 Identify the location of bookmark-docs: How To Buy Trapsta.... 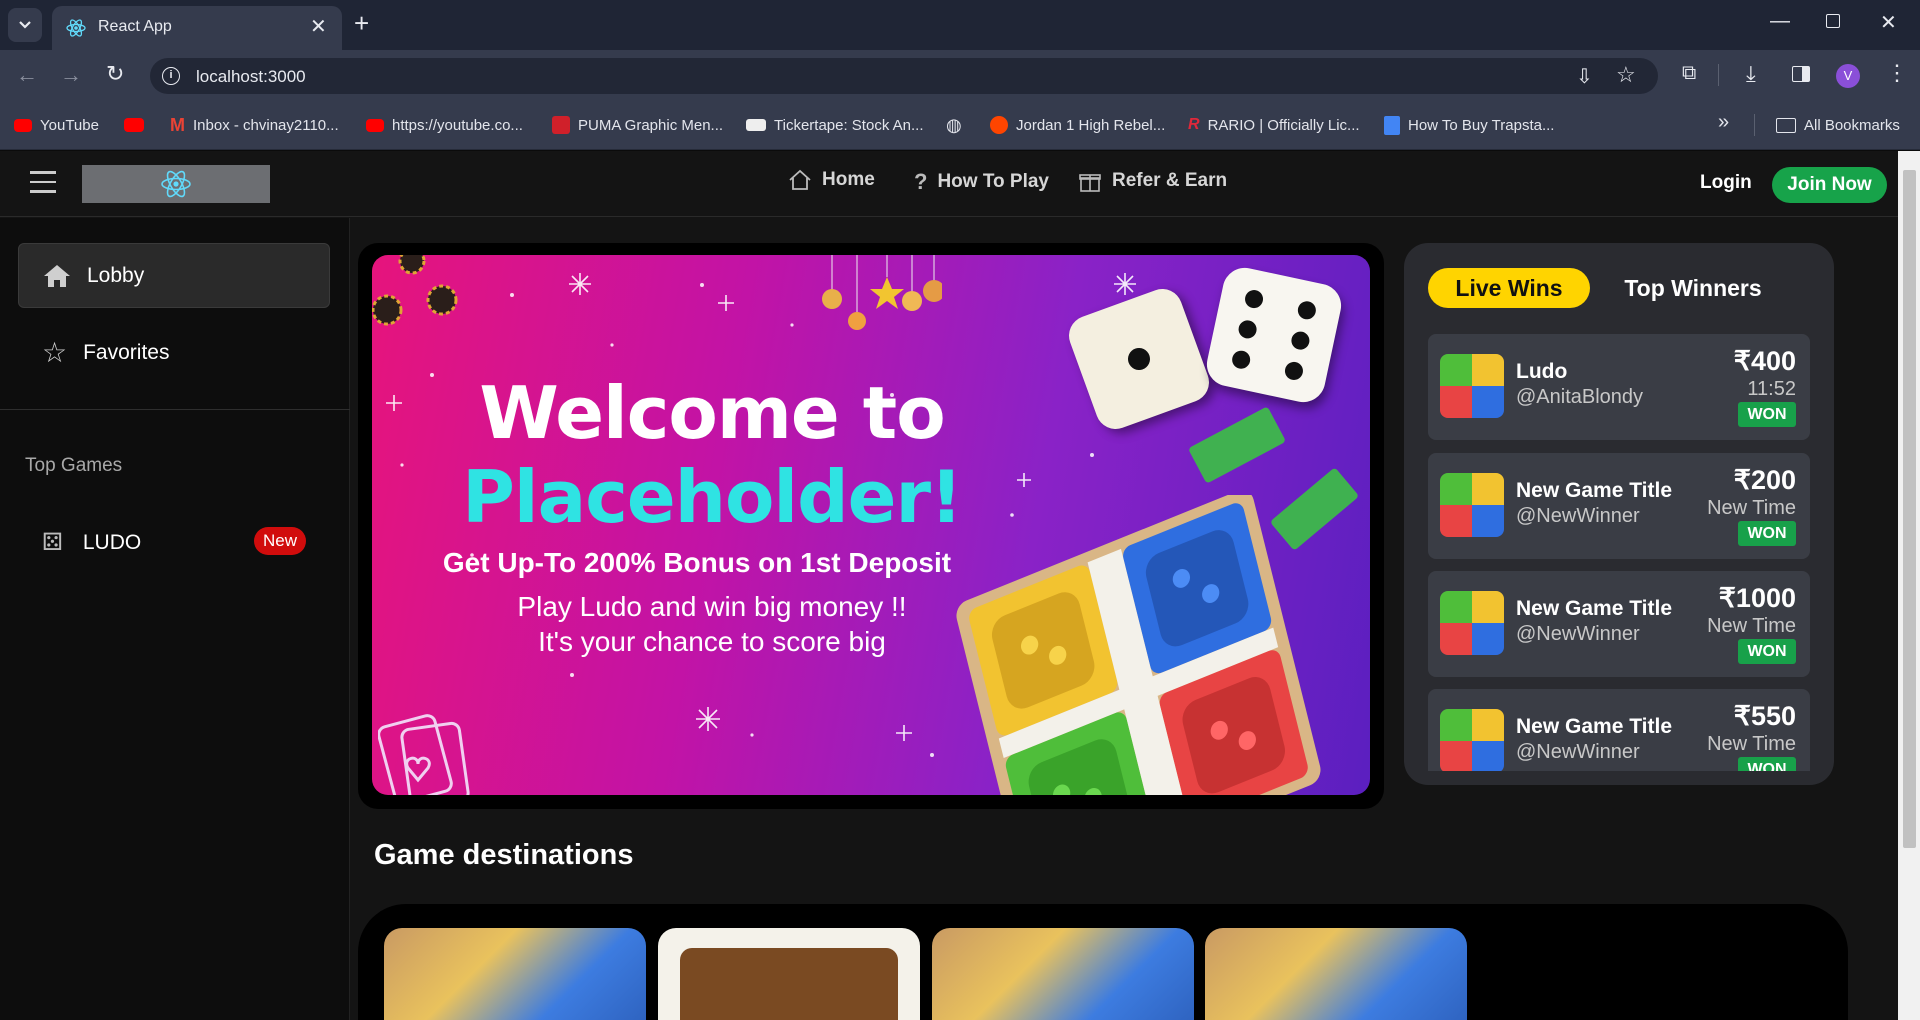
(1469, 125).